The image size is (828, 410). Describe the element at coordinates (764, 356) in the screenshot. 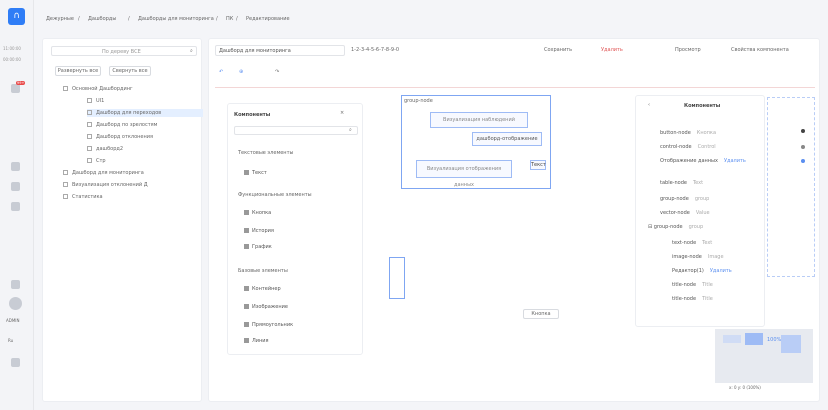

I see `minimap: 100%` at that location.